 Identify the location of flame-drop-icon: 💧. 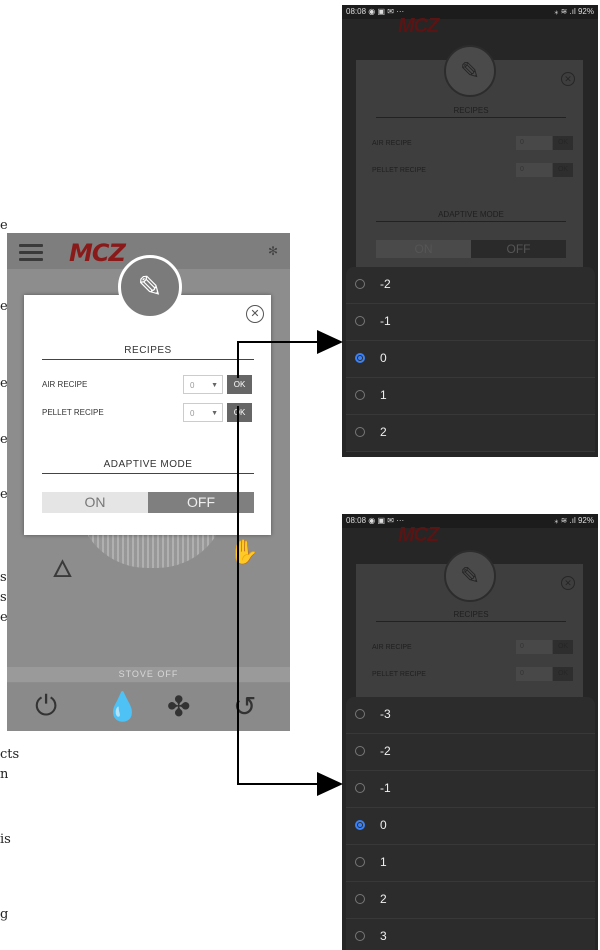
(122, 706).